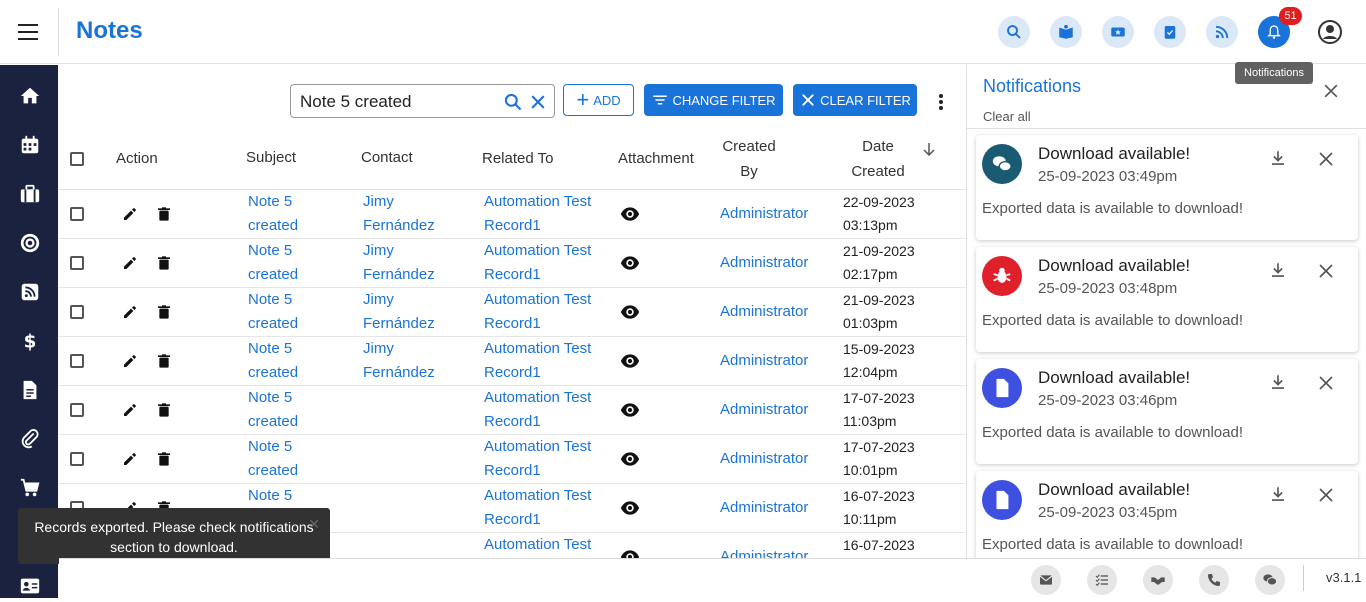 This screenshot has height=602, width=1366. What do you see at coordinates (1102, 580) in the screenshot?
I see `checklist-icon` at bounding box center [1102, 580].